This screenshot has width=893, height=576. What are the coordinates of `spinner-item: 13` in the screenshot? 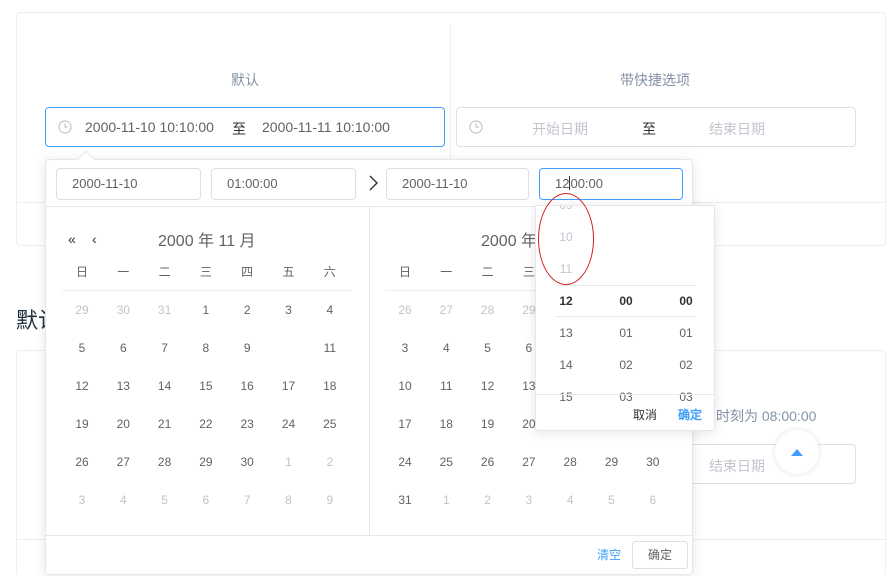 It's located at (566, 333).